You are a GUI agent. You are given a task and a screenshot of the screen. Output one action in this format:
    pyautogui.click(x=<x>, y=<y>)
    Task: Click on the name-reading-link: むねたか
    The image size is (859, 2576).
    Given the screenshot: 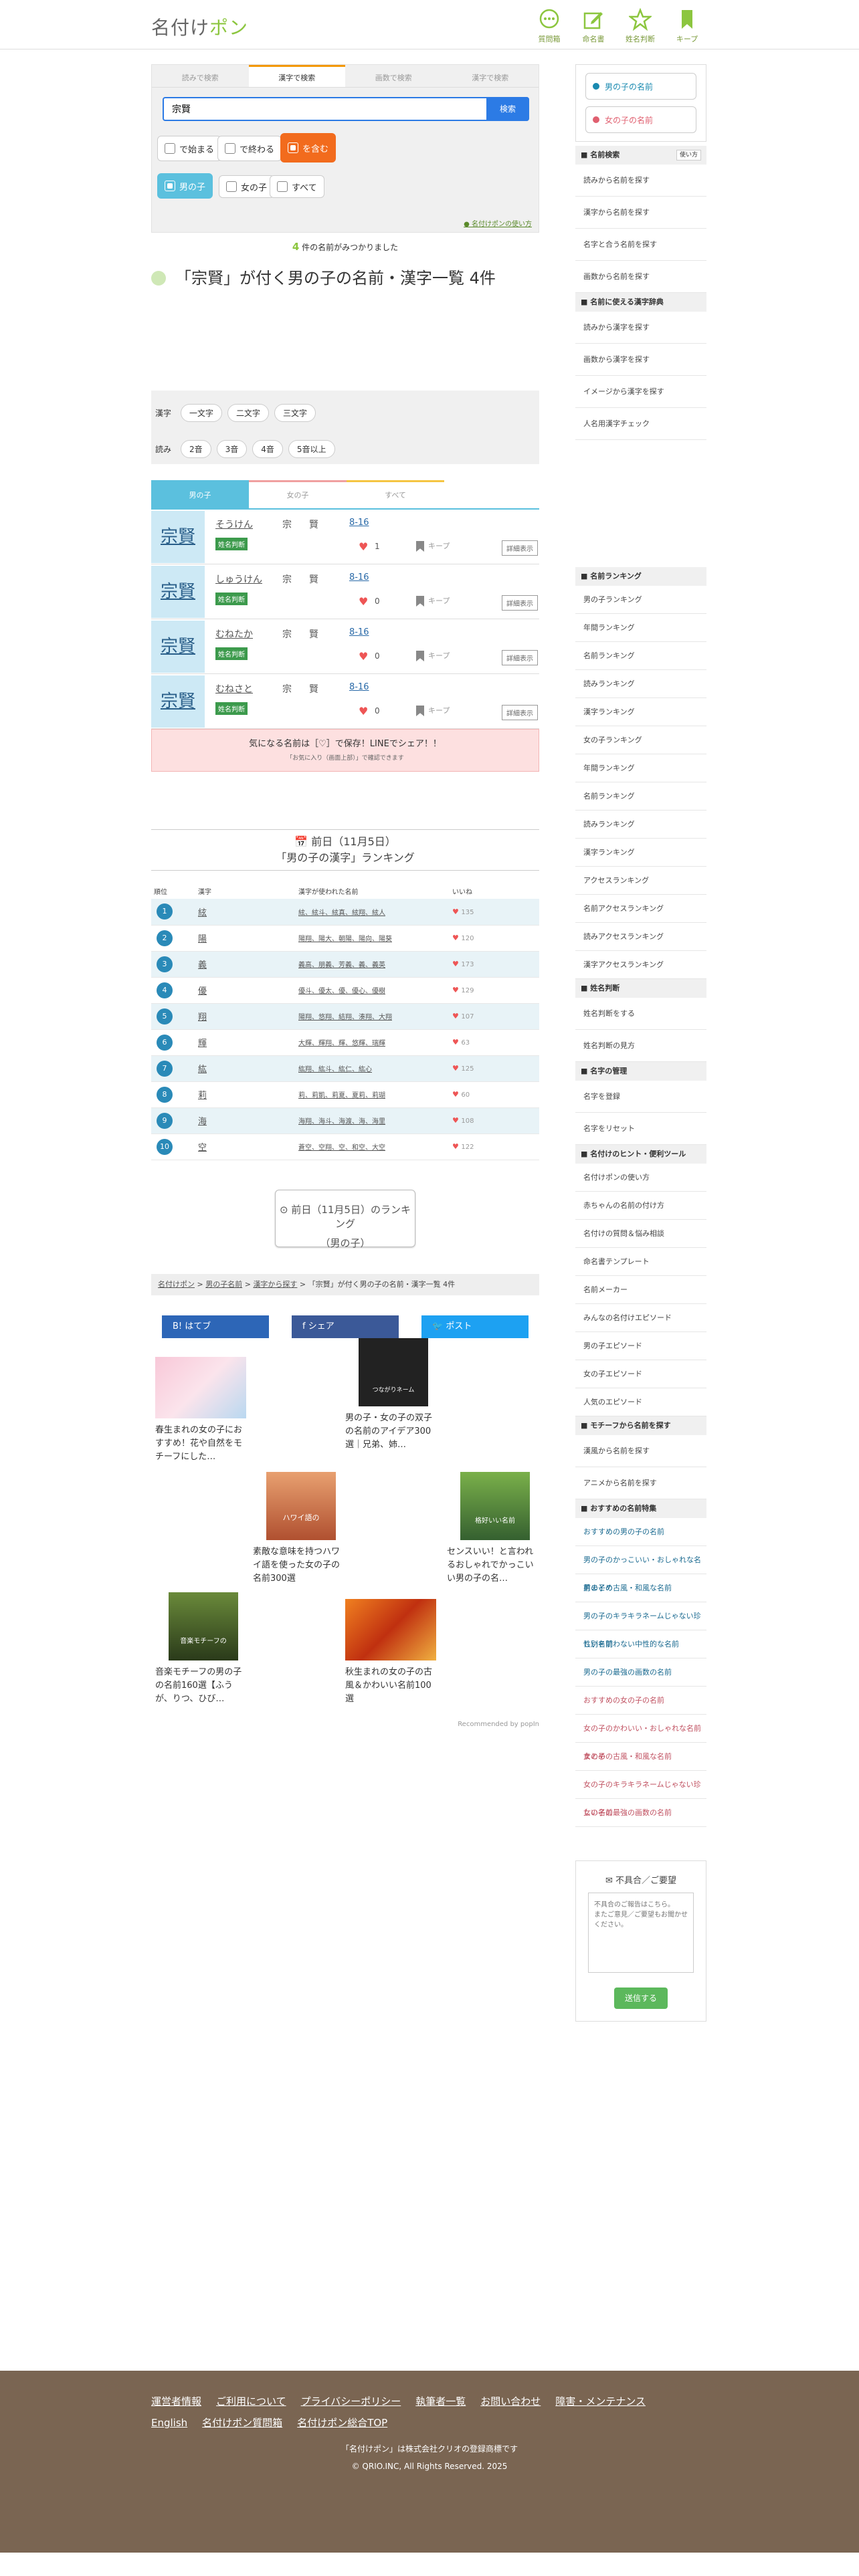 What is the action you would take?
    pyautogui.click(x=234, y=634)
    